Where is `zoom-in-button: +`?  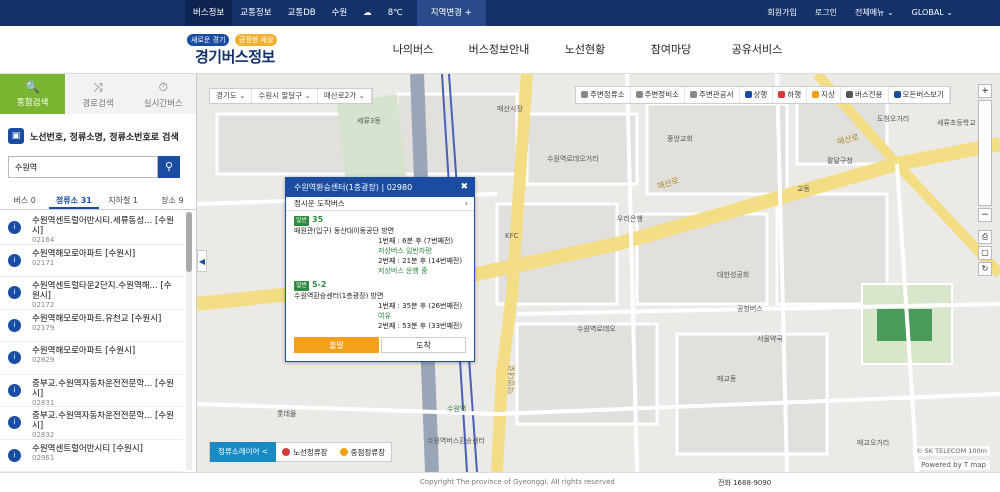 zoom-in-button: + is located at coordinates (985, 91).